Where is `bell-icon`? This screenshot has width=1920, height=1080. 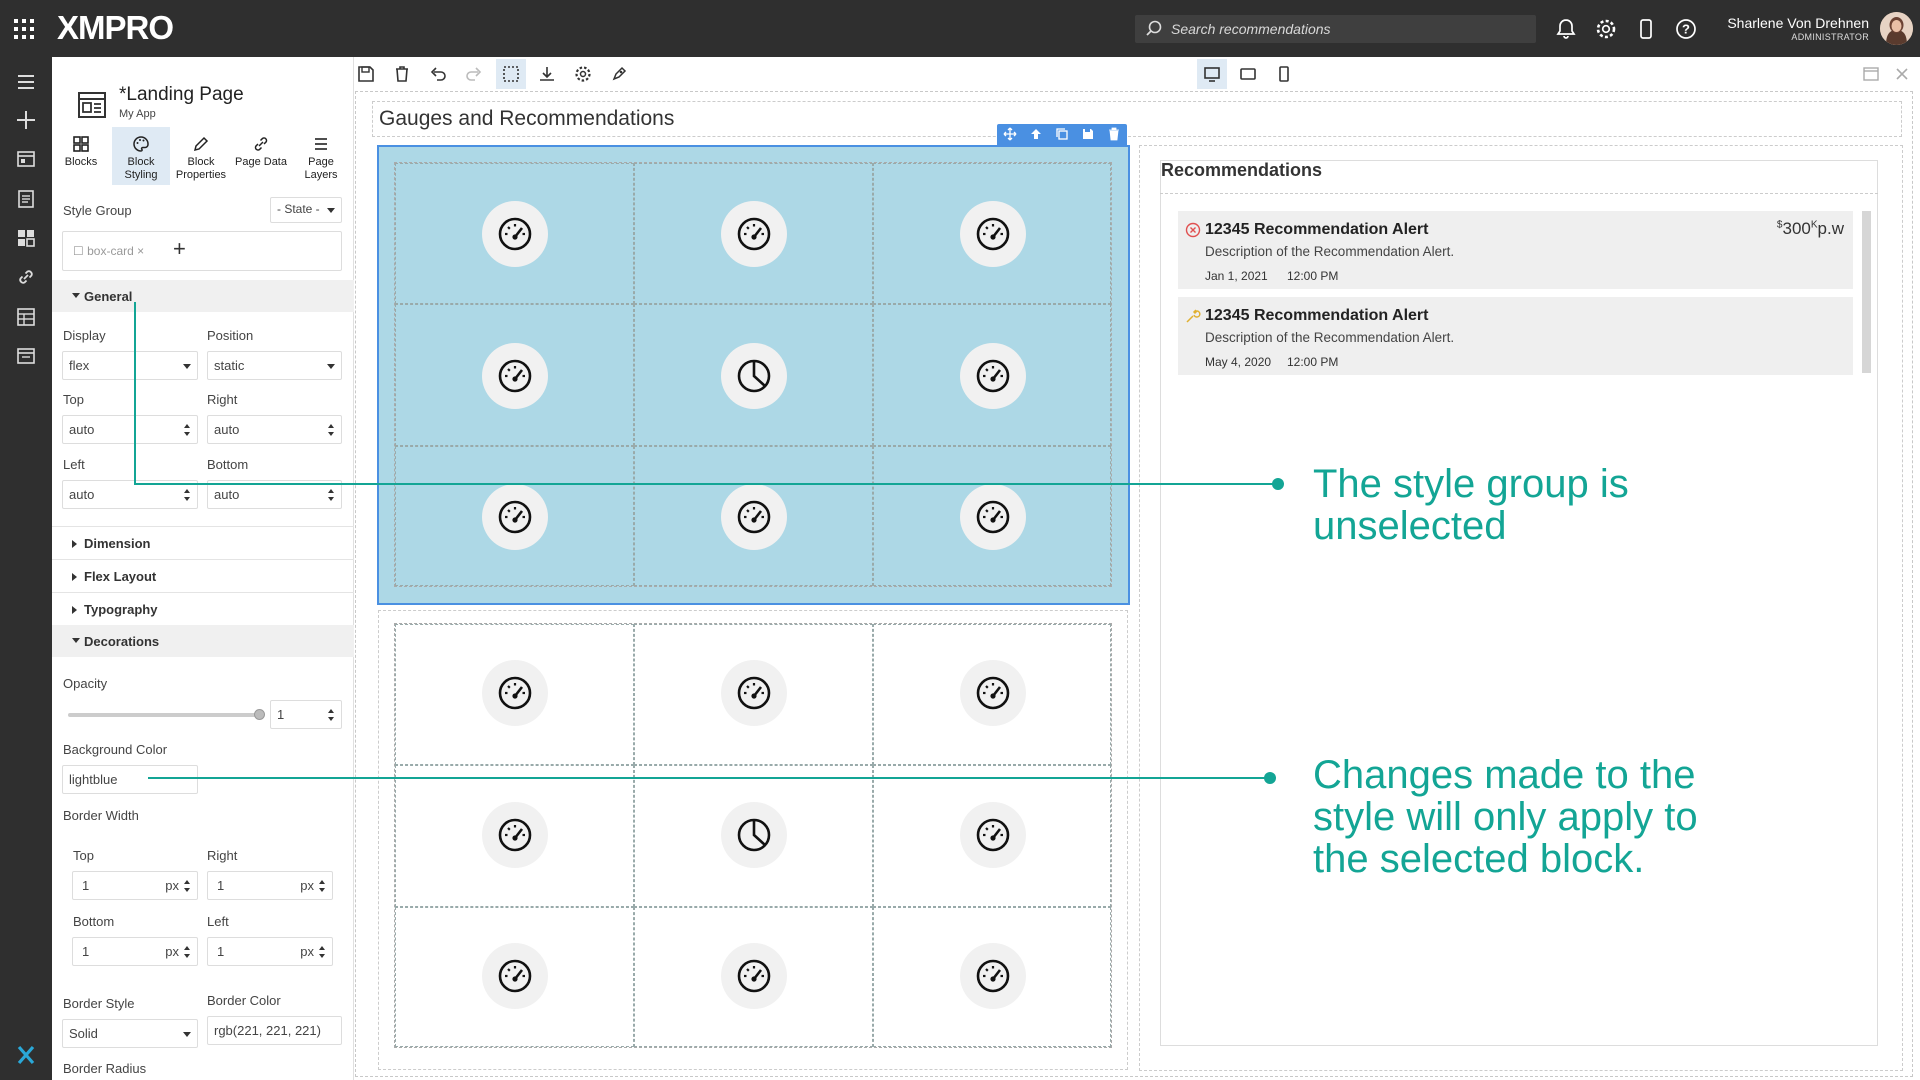
bell-icon is located at coordinates (1566, 29).